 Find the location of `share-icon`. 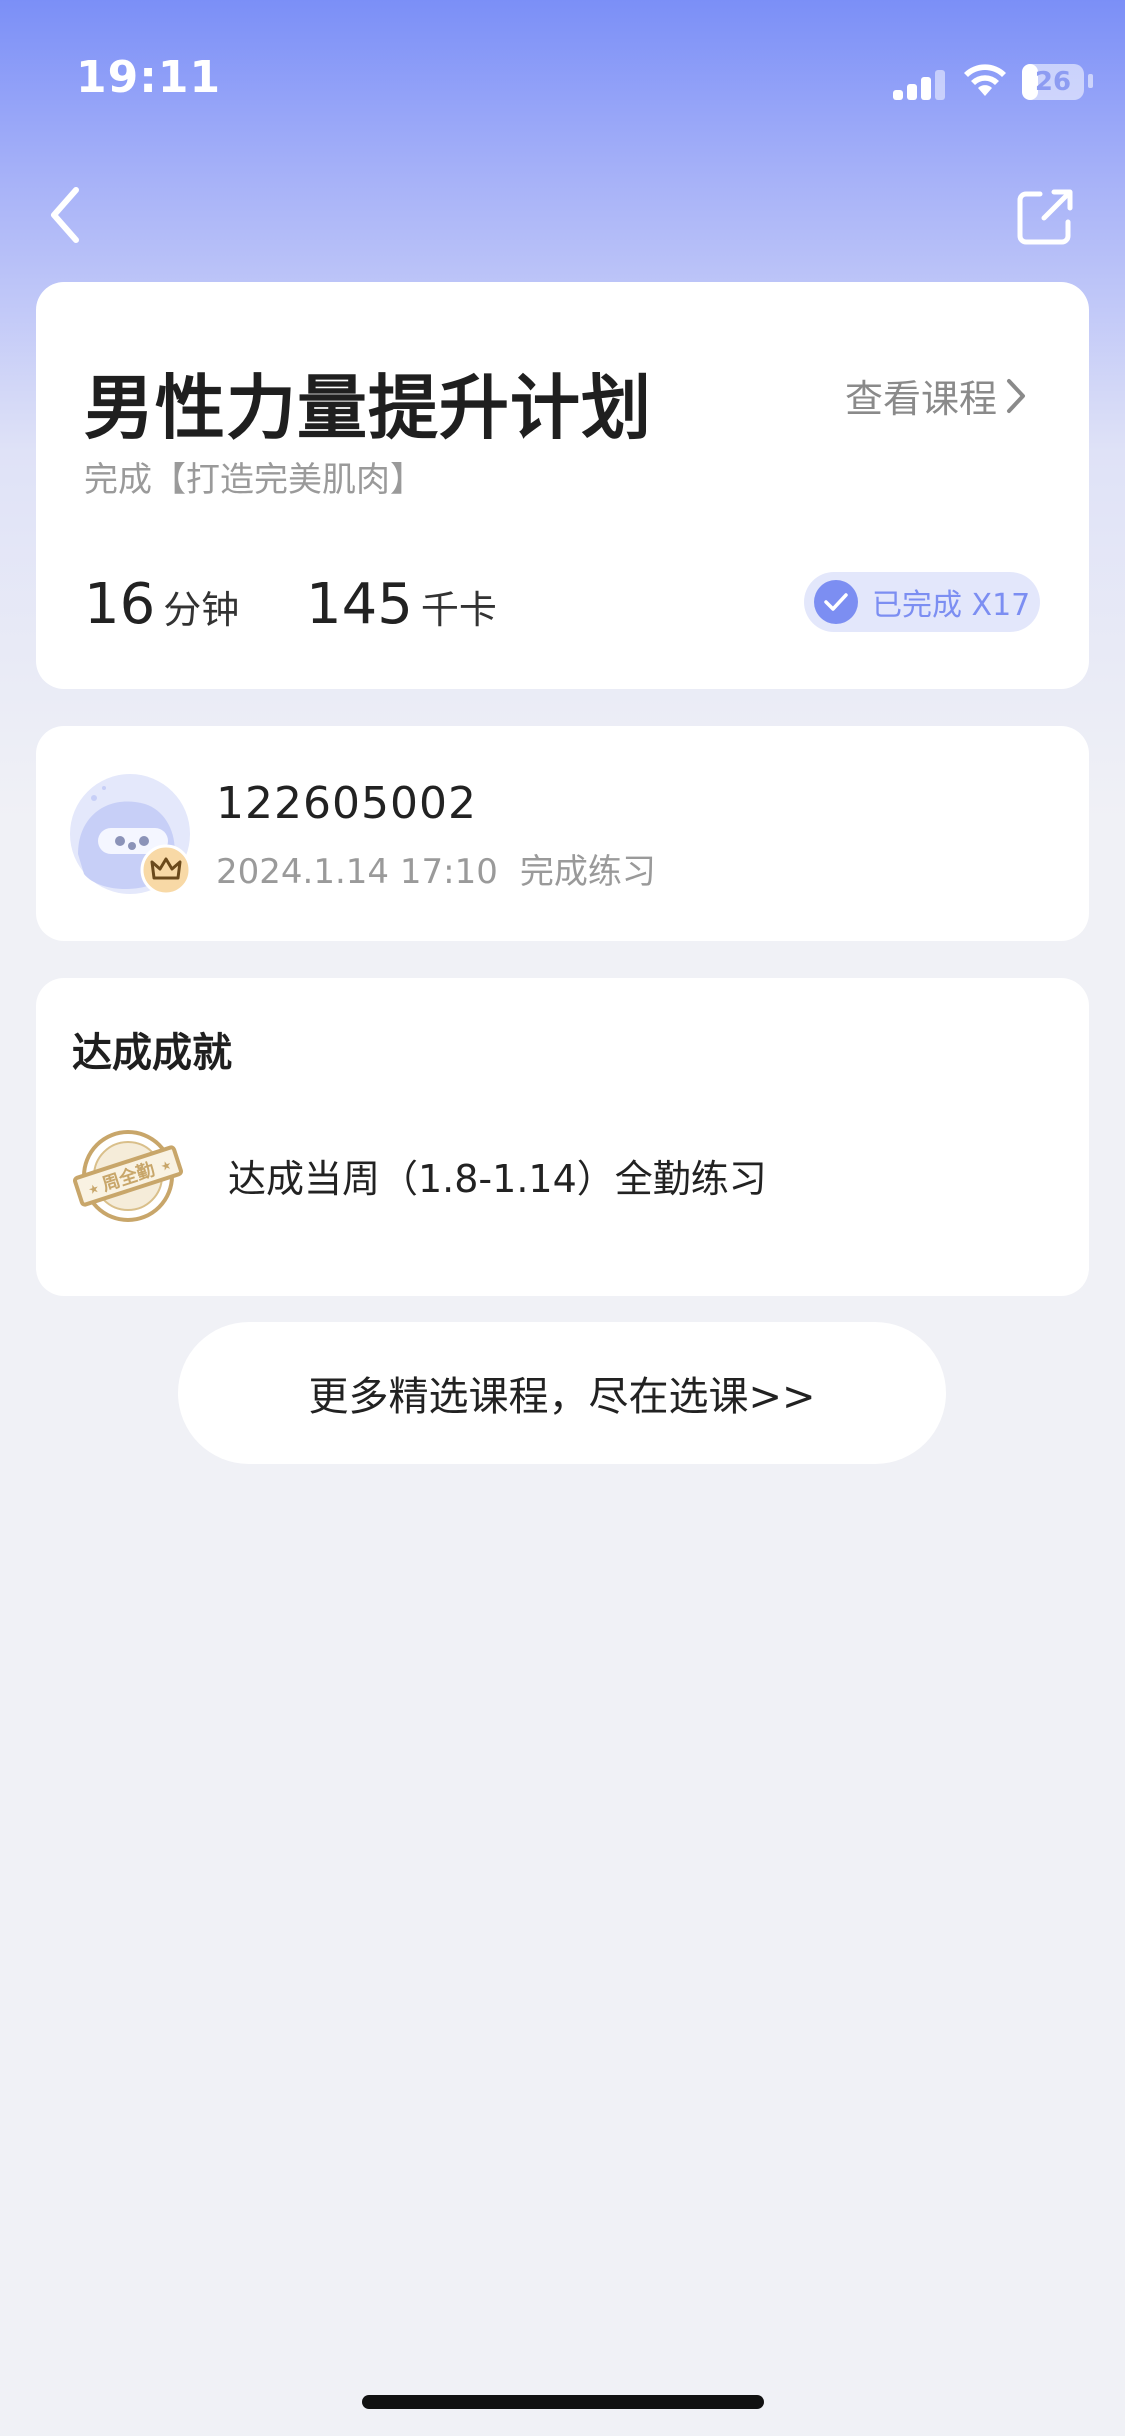

share-icon is located at coordinates (1045, 217).